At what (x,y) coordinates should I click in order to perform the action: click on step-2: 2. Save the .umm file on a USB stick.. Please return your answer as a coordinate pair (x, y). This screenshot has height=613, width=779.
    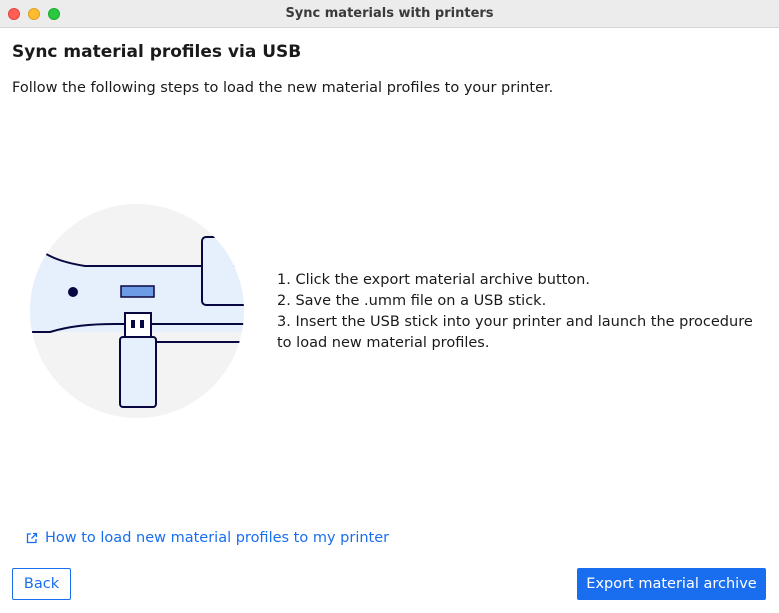
    Looking at the image, I should click on (412, 301).